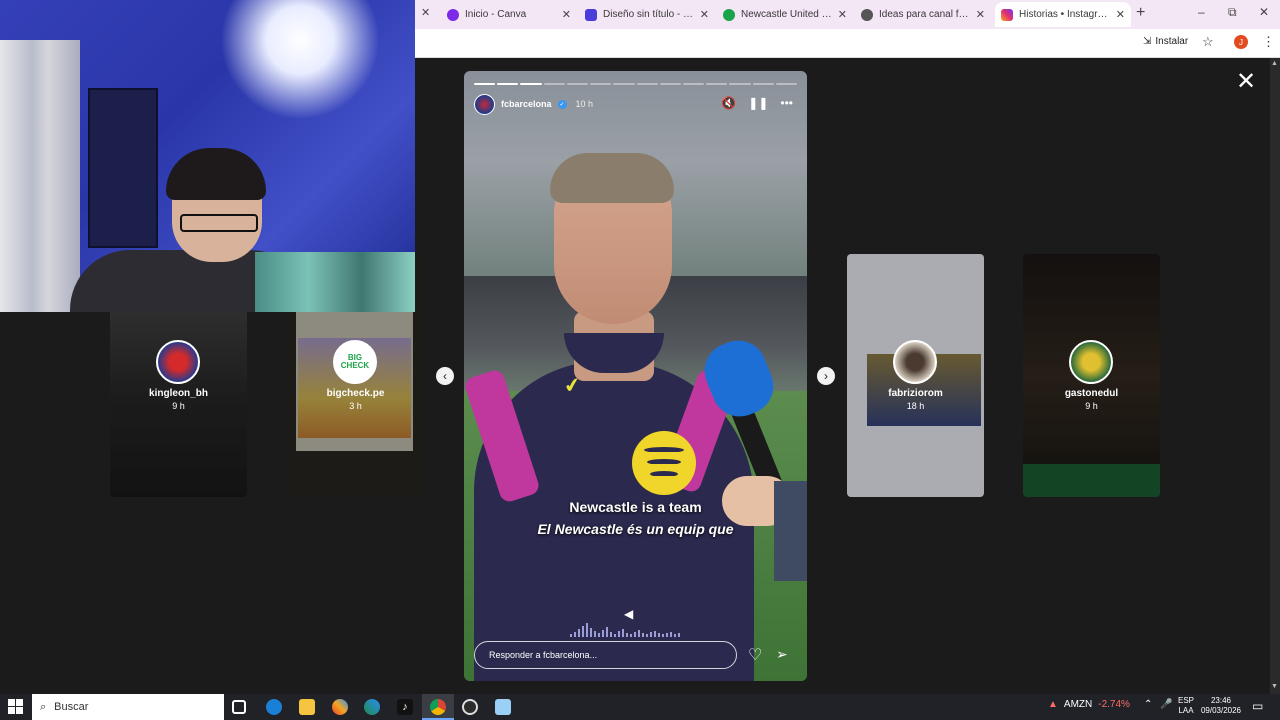 The height and width of the screenshot is (720, 1280). Describe the element at coordinates (526, 104) in the screenshot. I see `story-username: fcbarcelona` at that location.